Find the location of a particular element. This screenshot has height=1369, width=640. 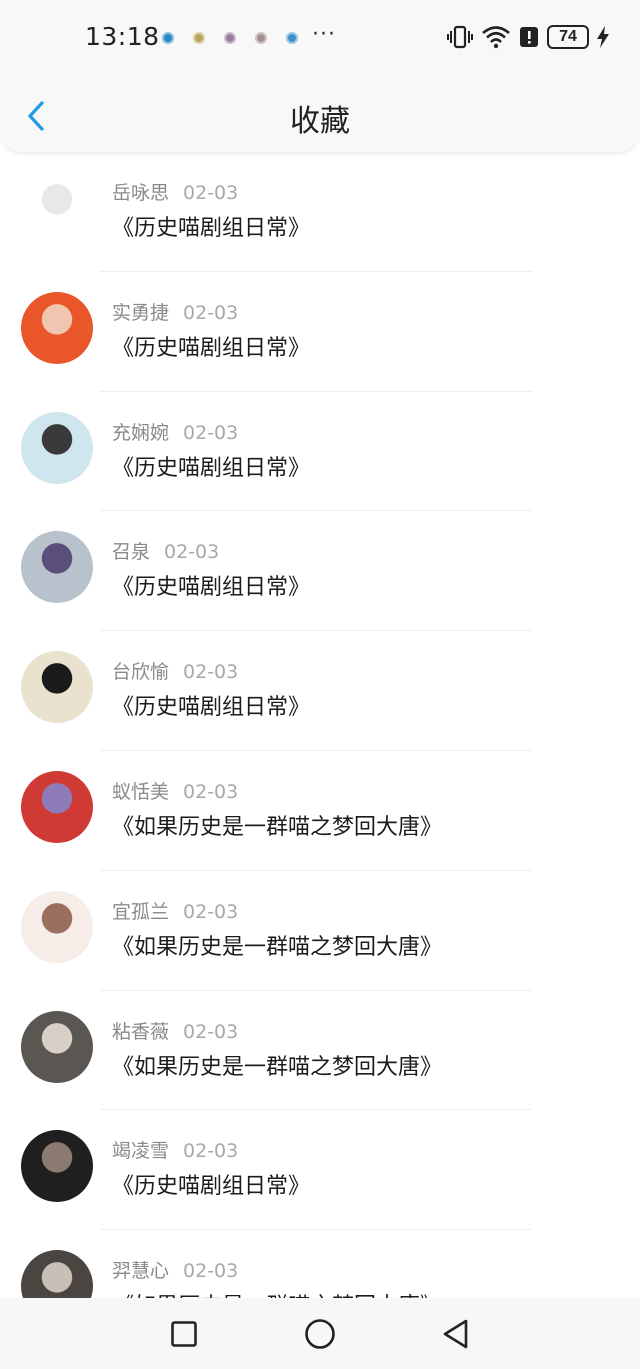

item-meta: 羿慧心 02-03 is located at coordinates (175, 1269).